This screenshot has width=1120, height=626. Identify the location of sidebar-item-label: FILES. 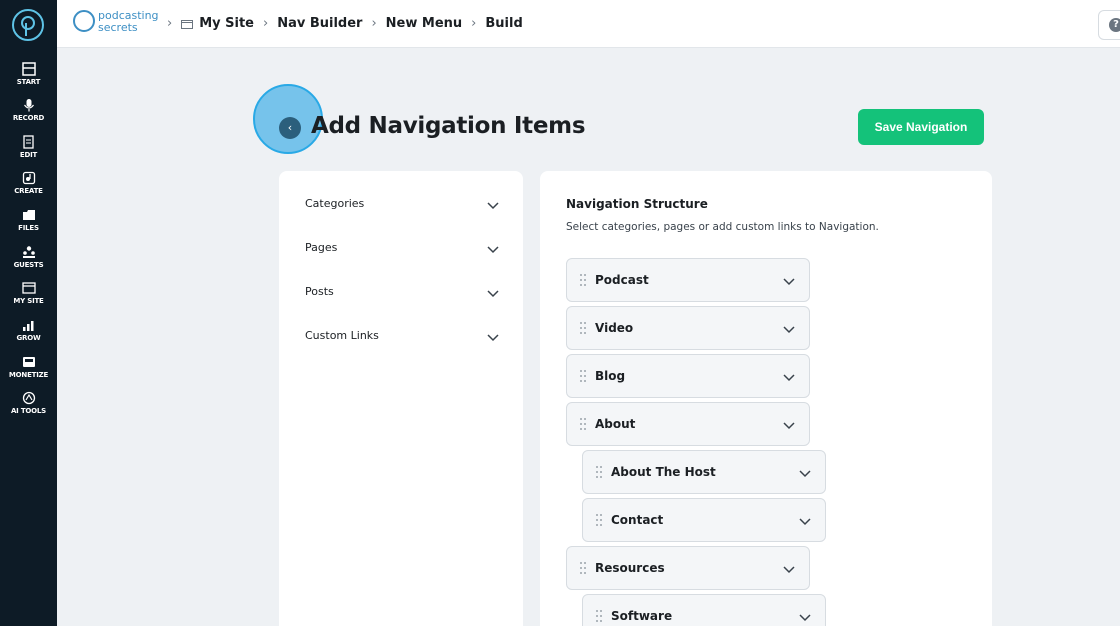
(28, 228).